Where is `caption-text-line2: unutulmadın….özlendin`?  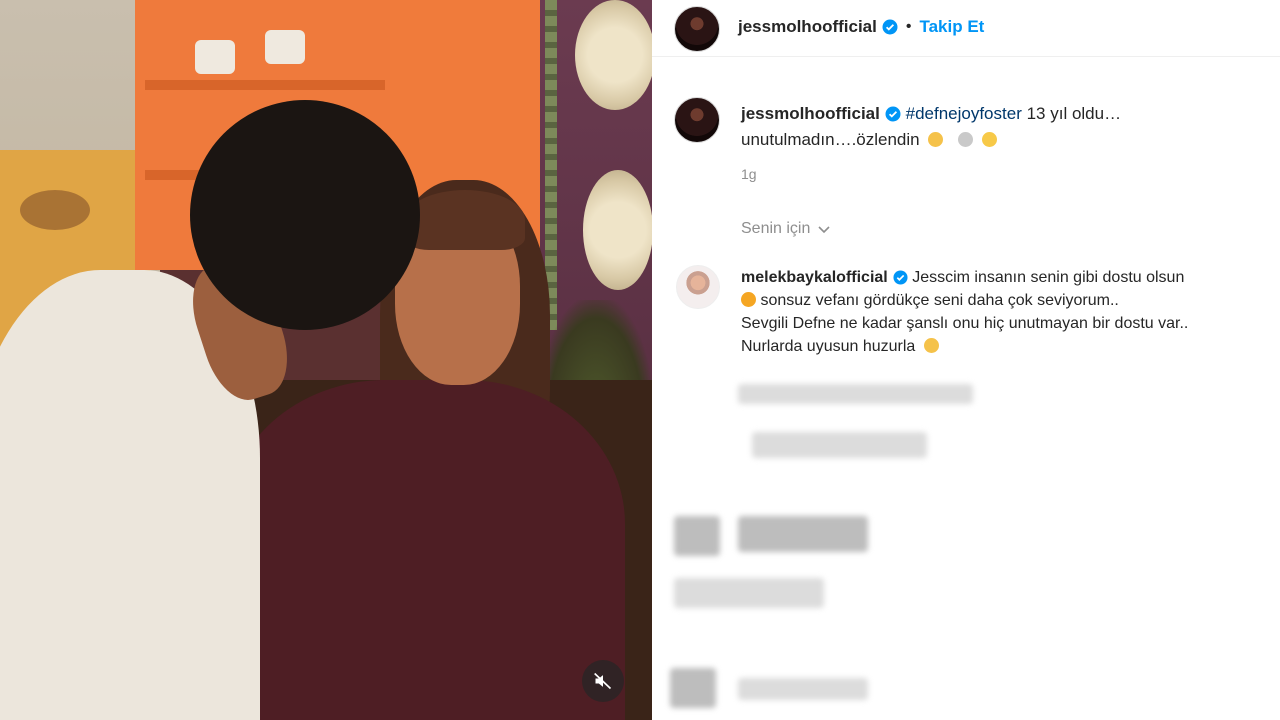 caption-text-line2: unutulmadın….özlendin is located at coordinates (830, 139).